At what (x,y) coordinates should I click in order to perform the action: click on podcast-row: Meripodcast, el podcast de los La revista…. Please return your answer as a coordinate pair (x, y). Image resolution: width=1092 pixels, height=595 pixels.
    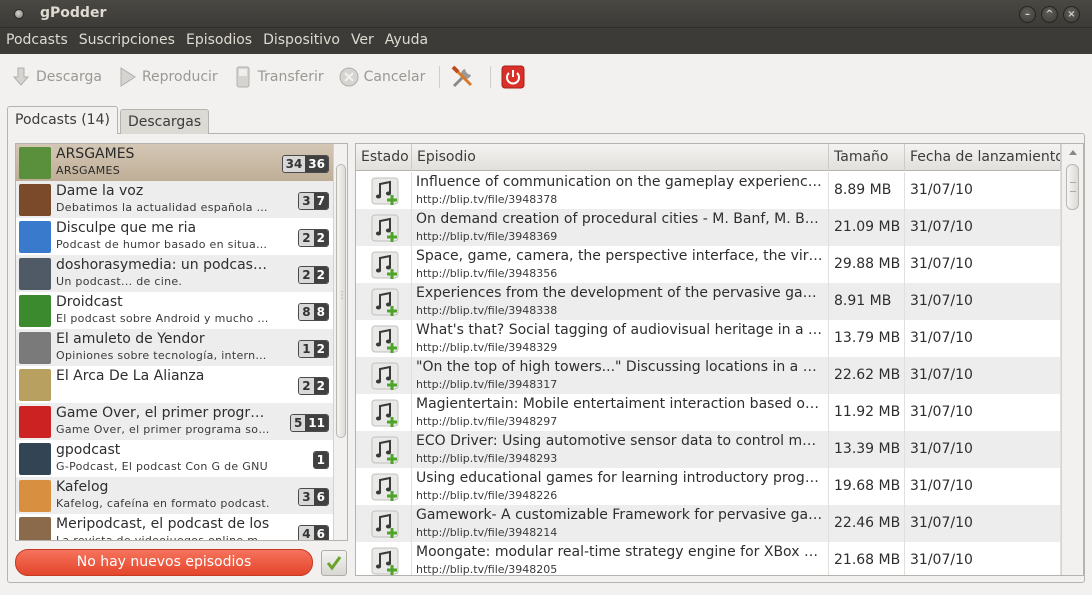
    Looking at the image, I should click on (174, 527).